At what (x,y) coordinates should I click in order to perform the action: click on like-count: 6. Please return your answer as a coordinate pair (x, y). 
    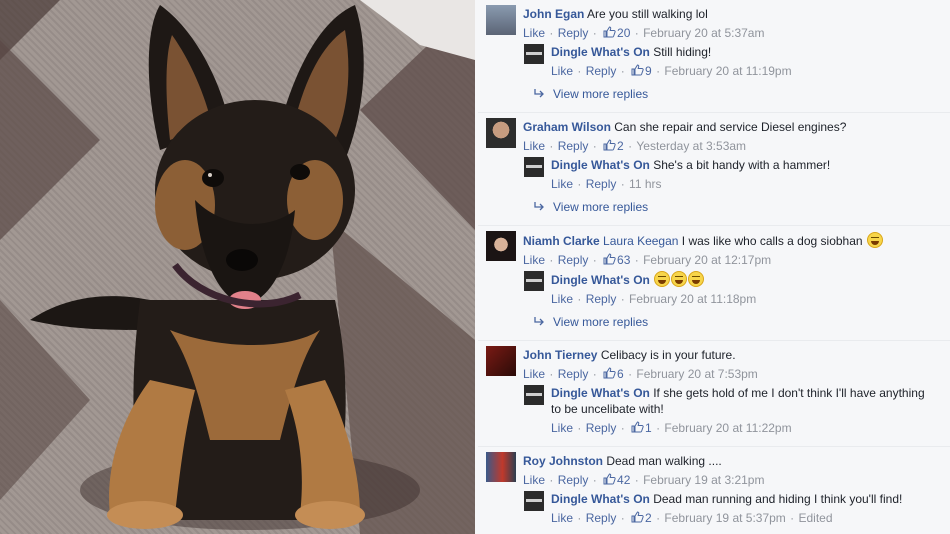
    Looking at the image, I should click on (620, 374).